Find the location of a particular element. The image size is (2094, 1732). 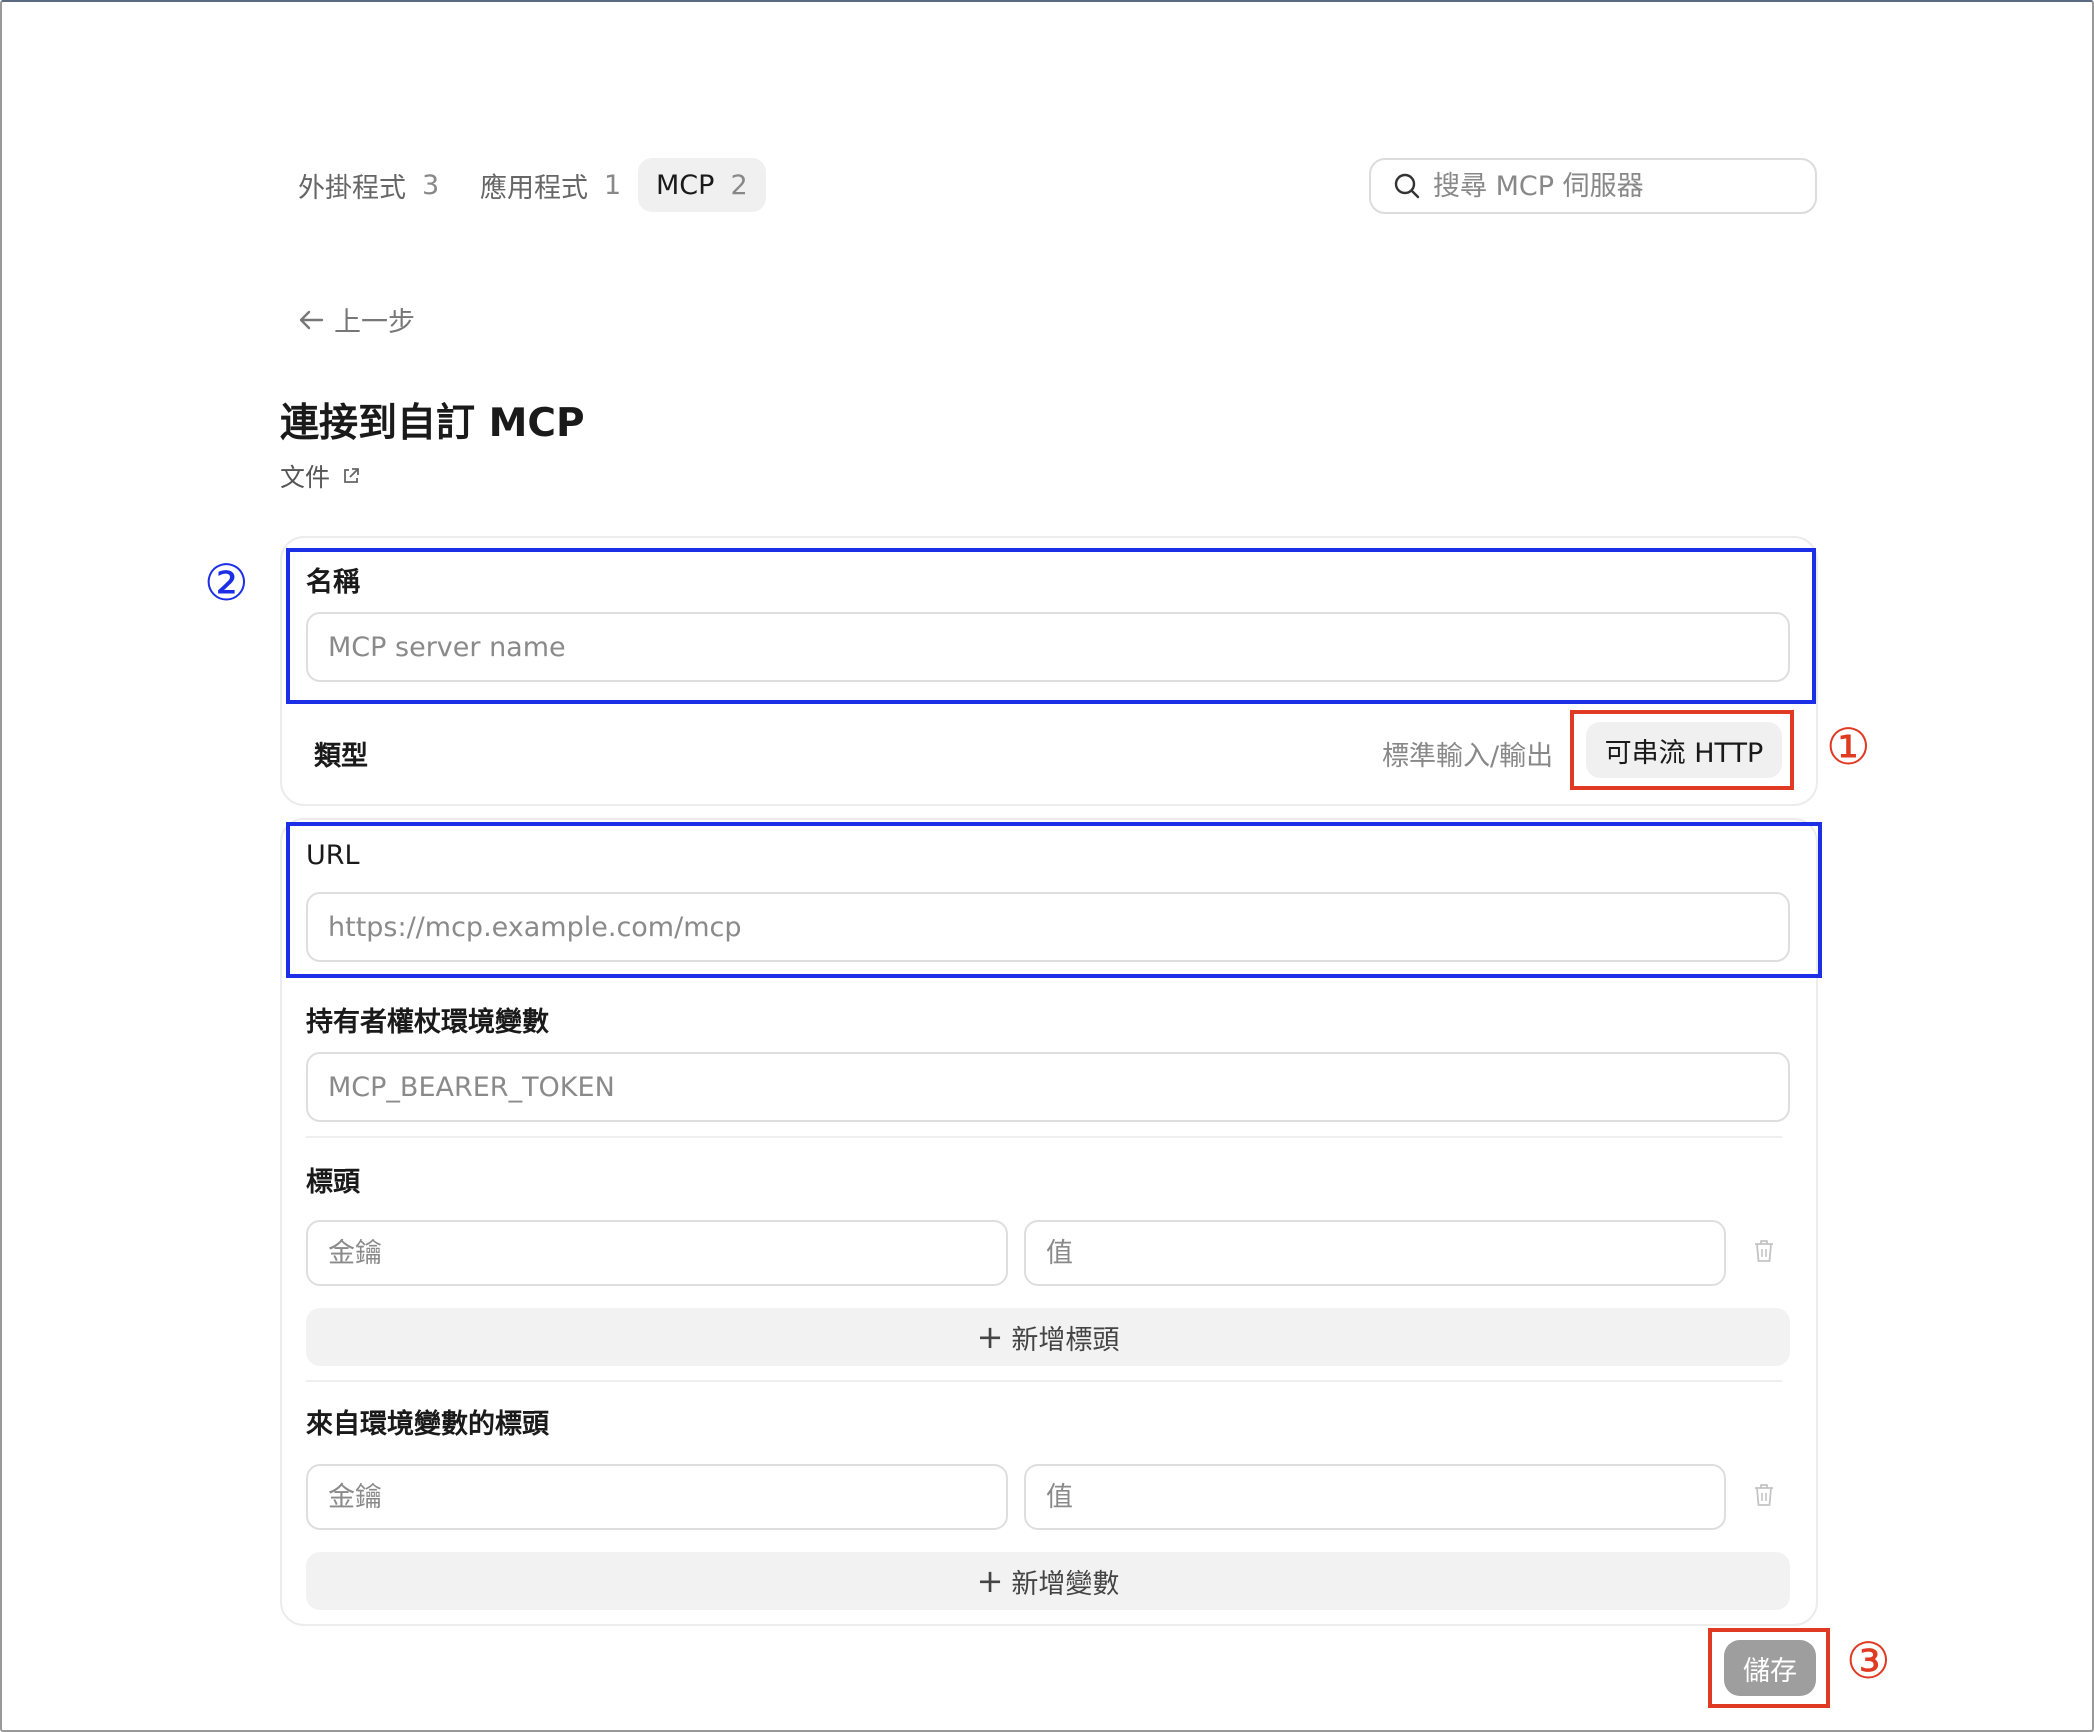

annotation-box-save is located at coordinates (1769, 1668).